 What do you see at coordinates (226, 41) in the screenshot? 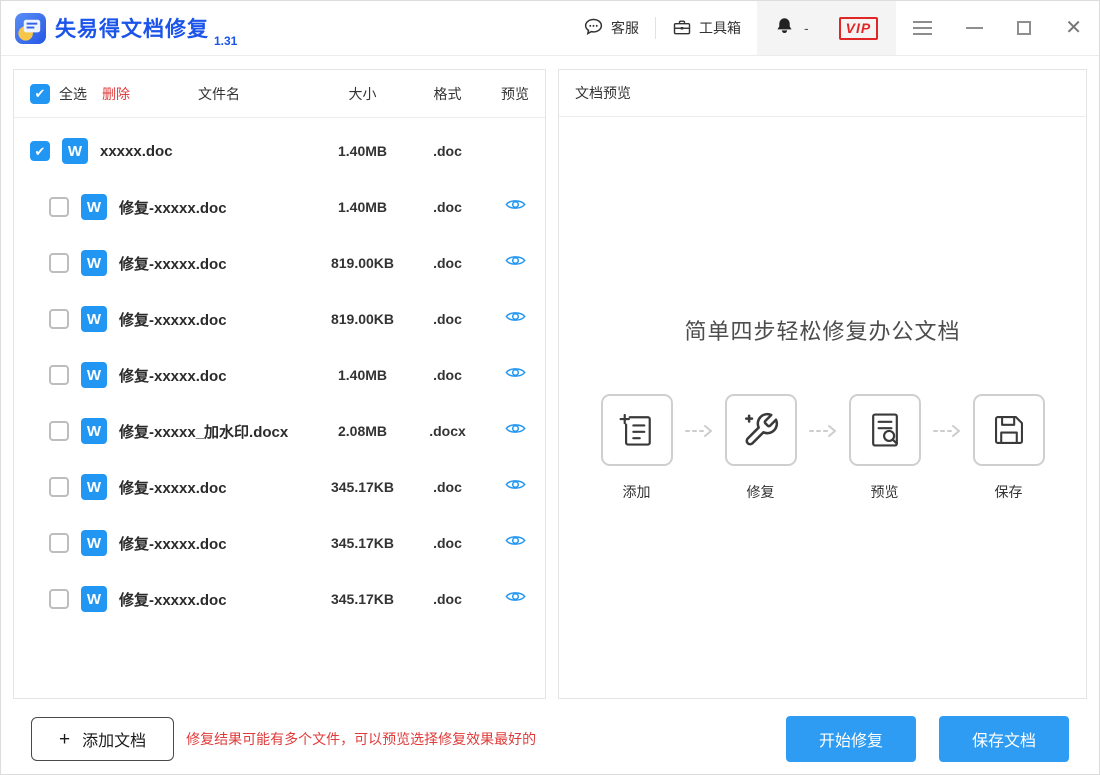
I see `app-version: 1.31` at bounding box center [226, 41].